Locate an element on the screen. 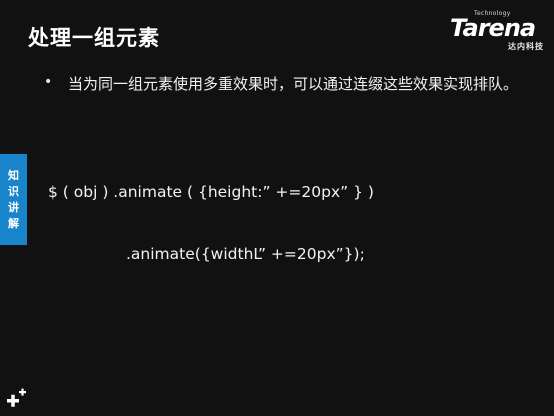  side-tab-char: 解 is located at coordinates (13, 223).